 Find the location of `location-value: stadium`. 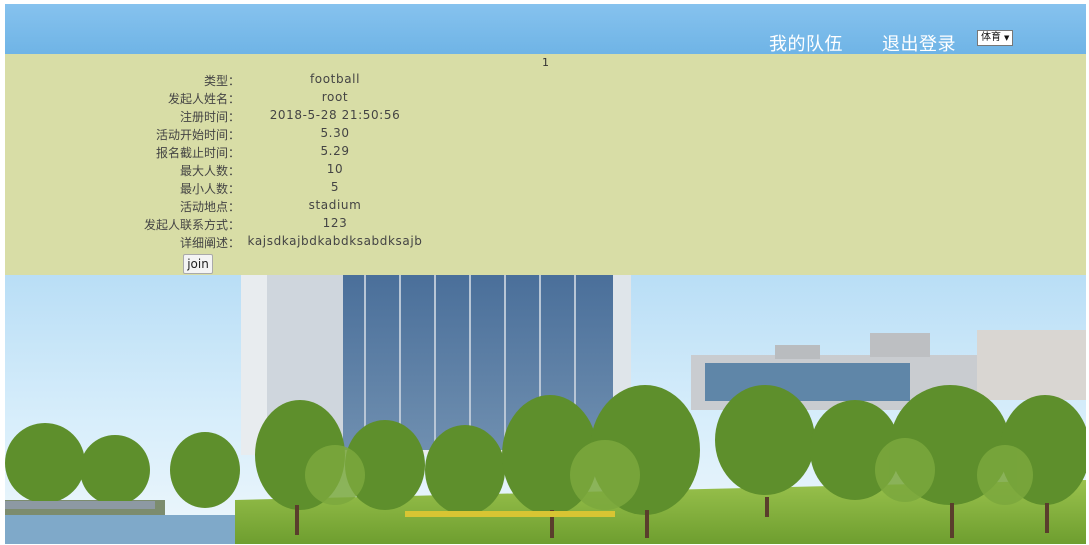

location-value: stadium is located at coordinates (335, 205).